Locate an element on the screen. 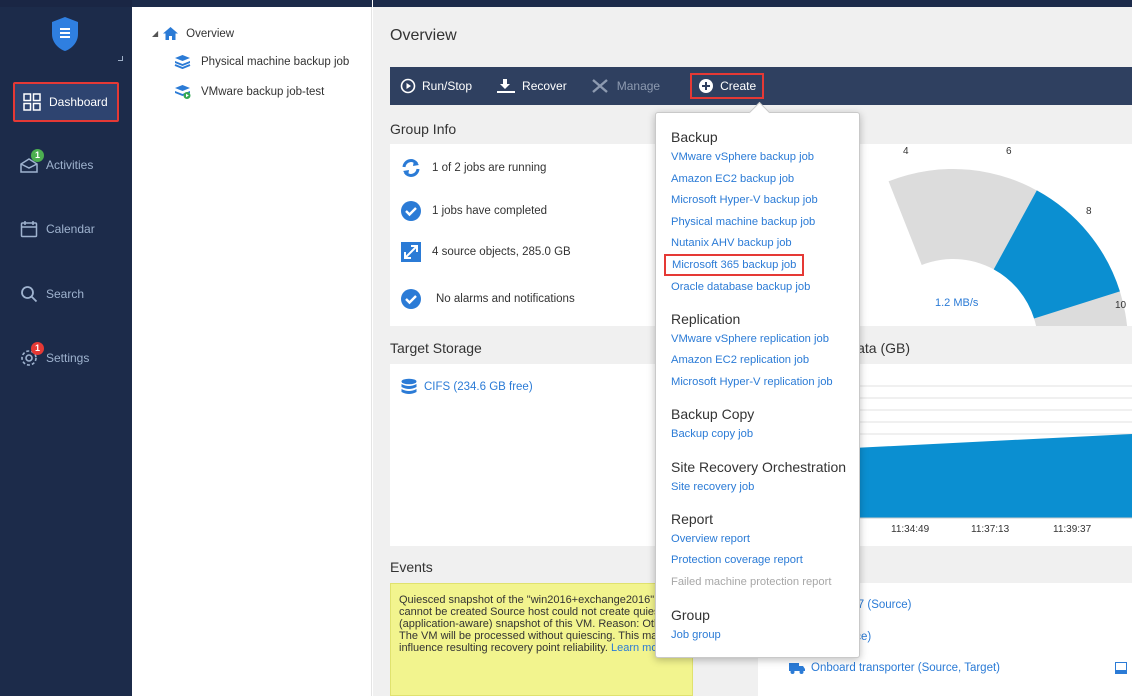 The height and width of the screenshot is (696, 1132). group-info-sources-text: 4 source objects, 285.0 GB is located at coordinates (501, 252).